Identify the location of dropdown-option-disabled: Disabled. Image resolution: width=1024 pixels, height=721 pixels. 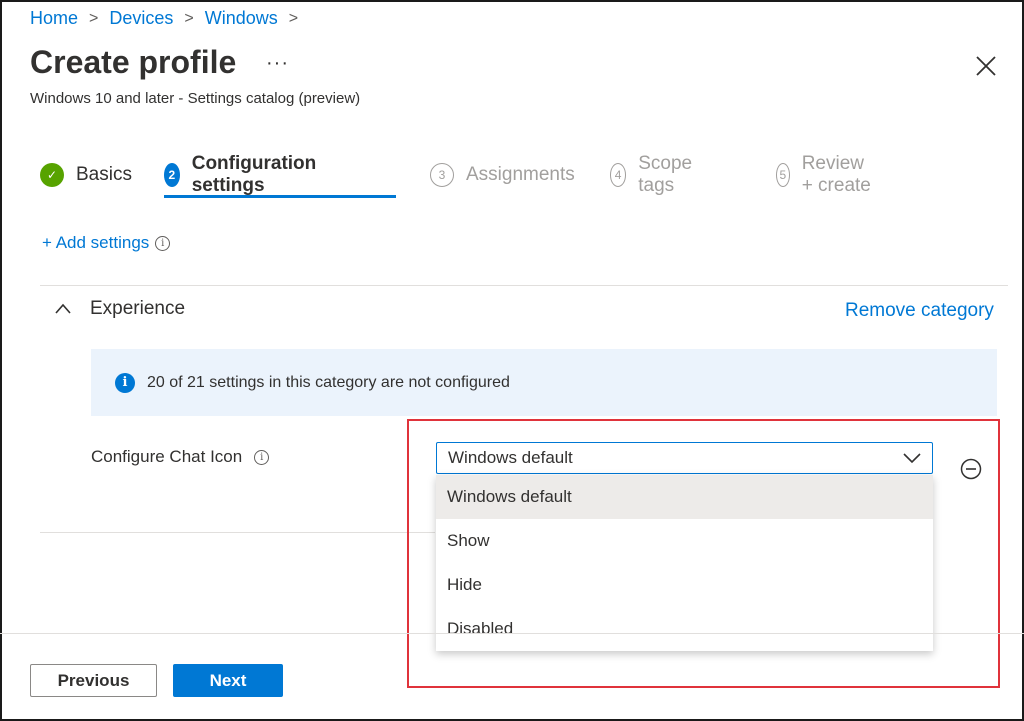
(684, 629).